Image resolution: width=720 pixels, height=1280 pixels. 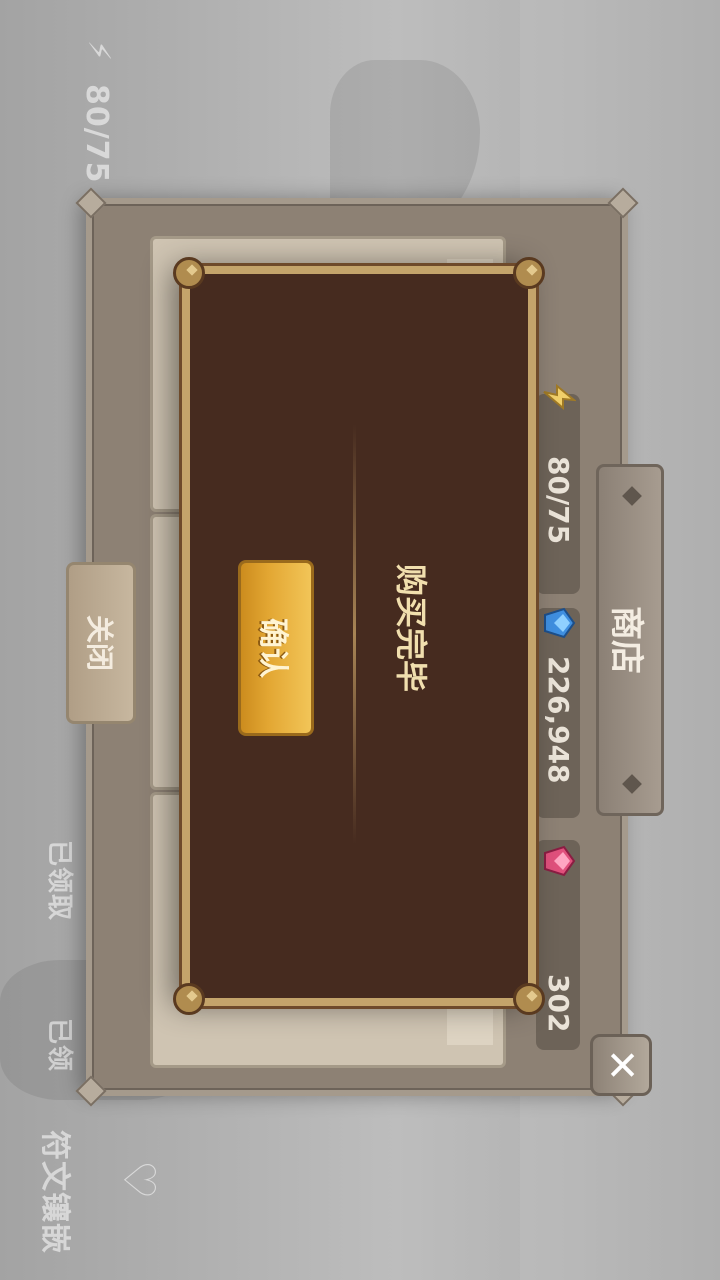 What do you see at coordinates (59, 1045) in the screenshot?
I see `hud-faded-claimed: 已领` at bounding box center [59, 1045].